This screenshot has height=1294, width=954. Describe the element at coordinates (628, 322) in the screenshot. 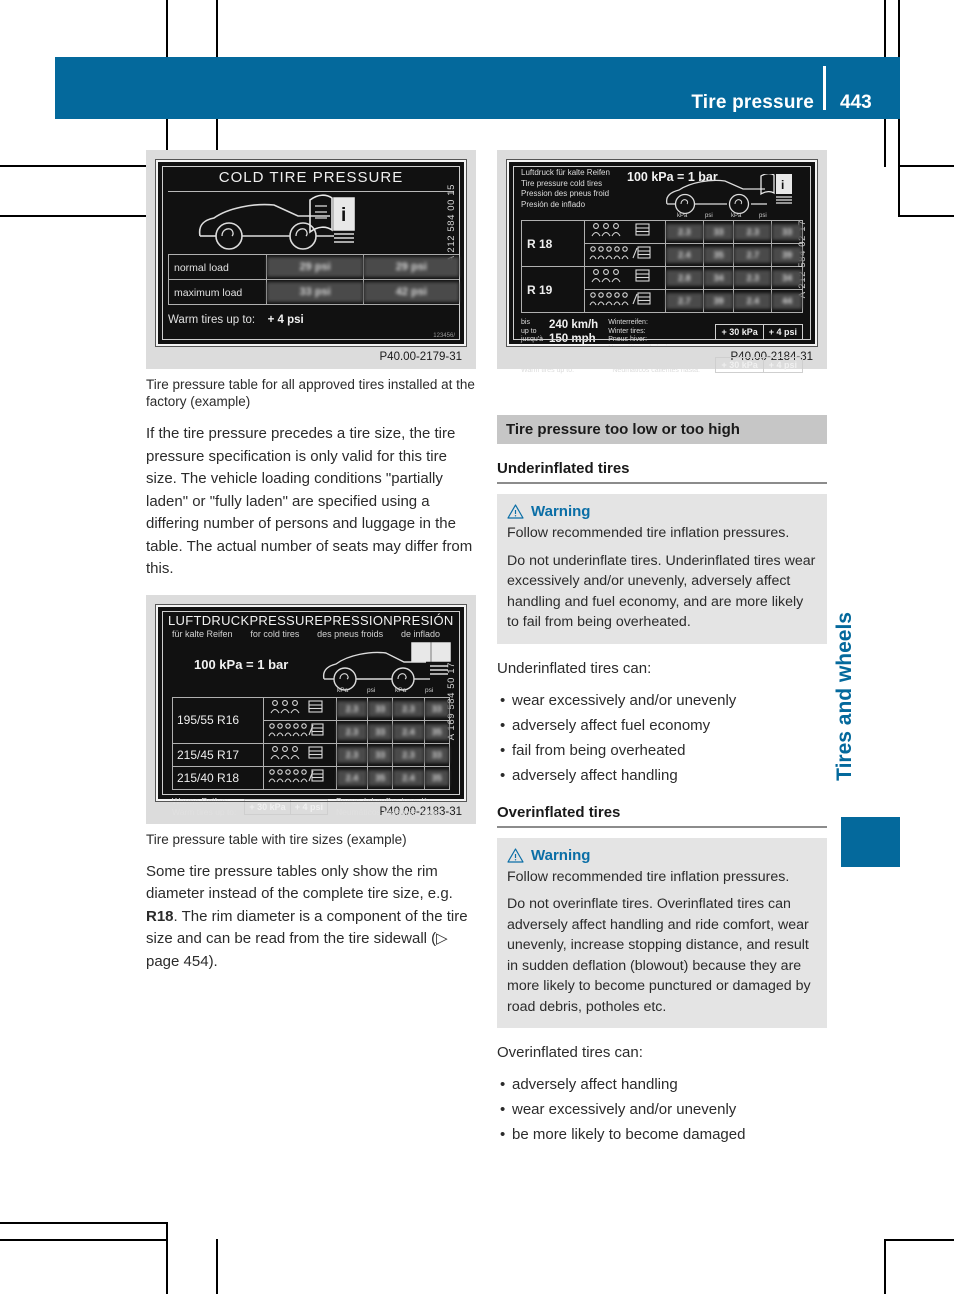

I see `winter-label-de: Winterreifen:` at that location.